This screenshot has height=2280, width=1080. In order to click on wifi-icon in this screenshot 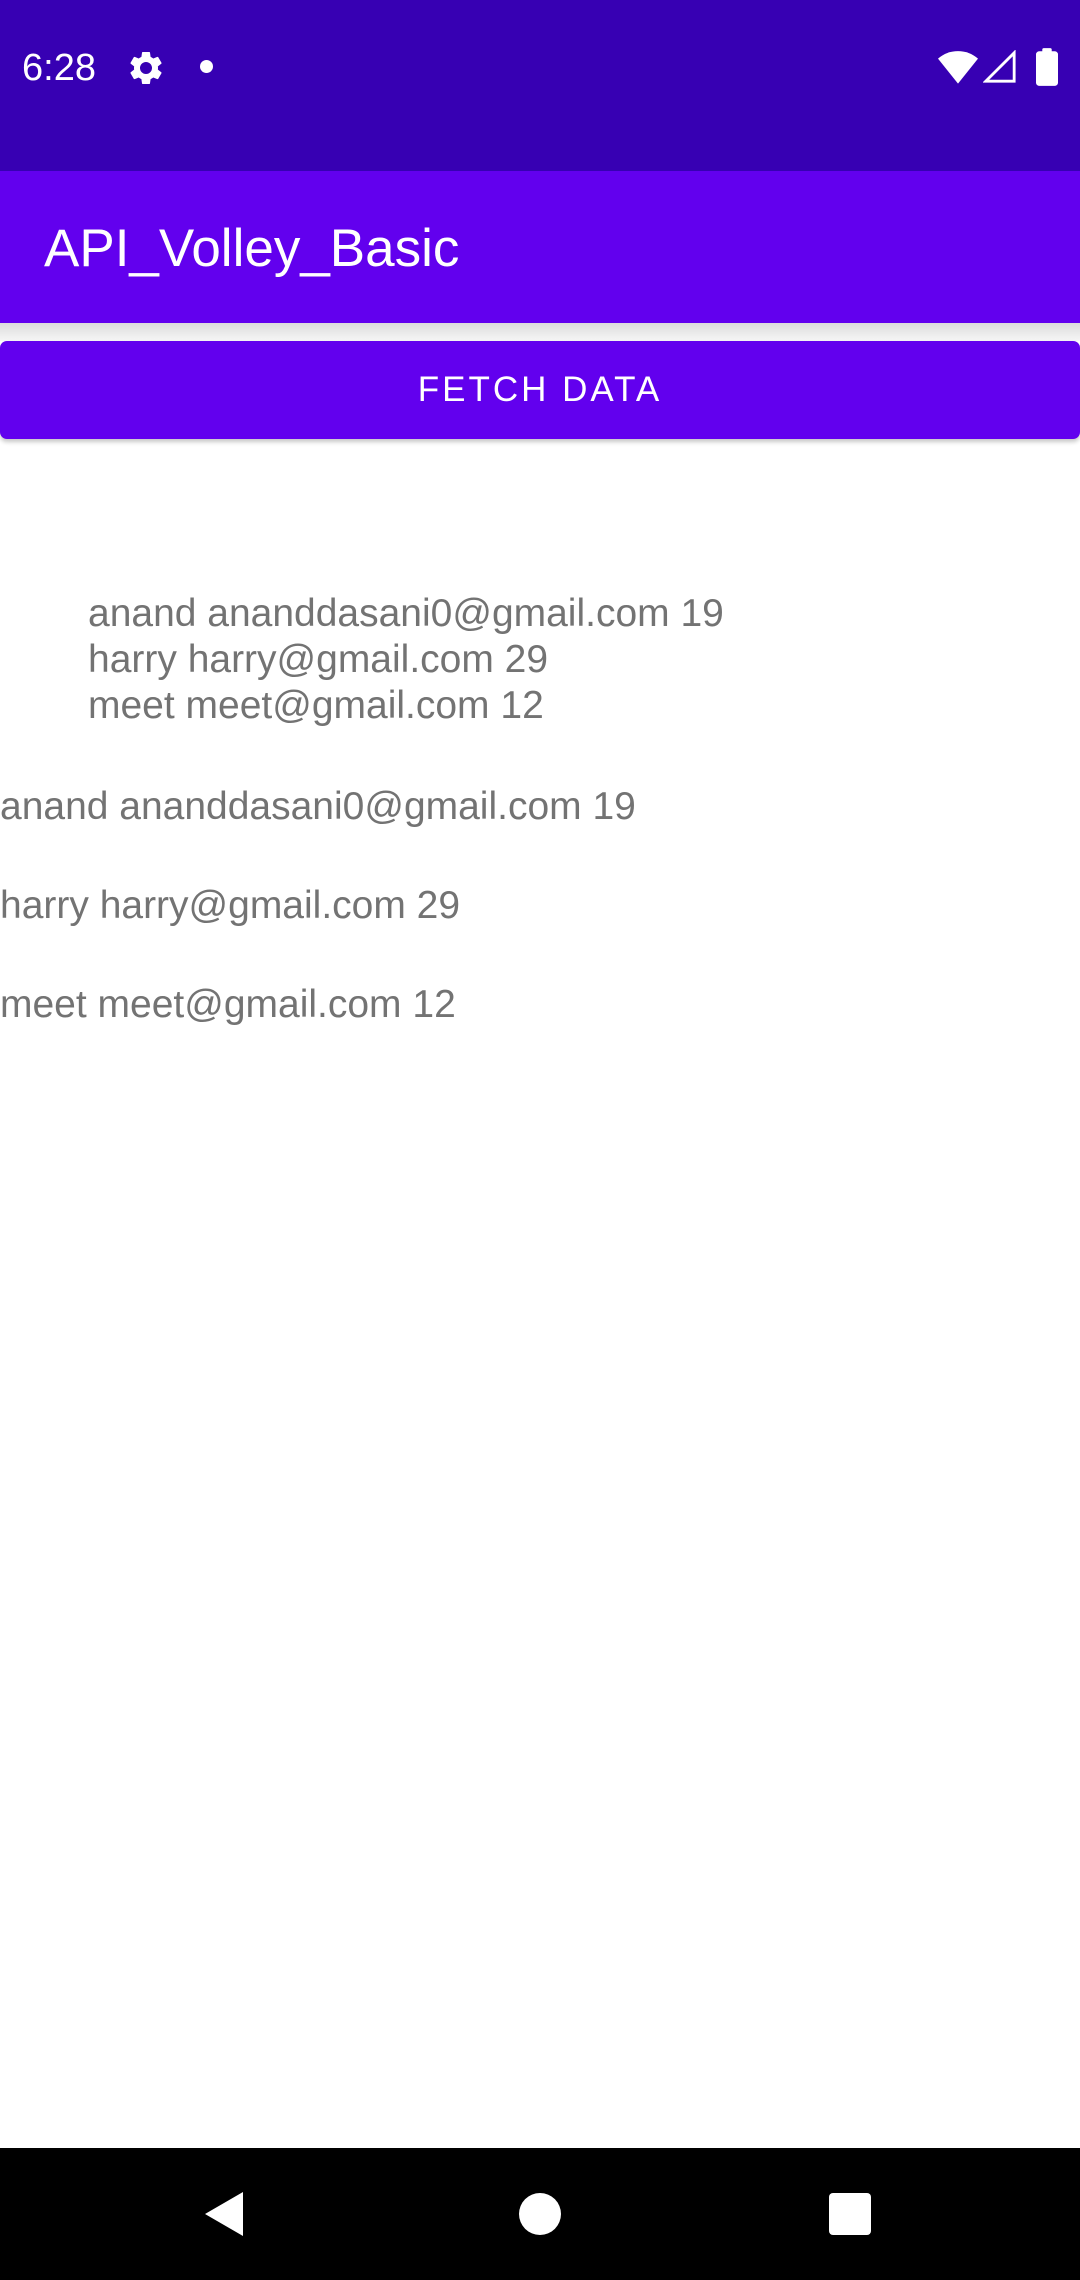, I will do `click(958, 67)`.